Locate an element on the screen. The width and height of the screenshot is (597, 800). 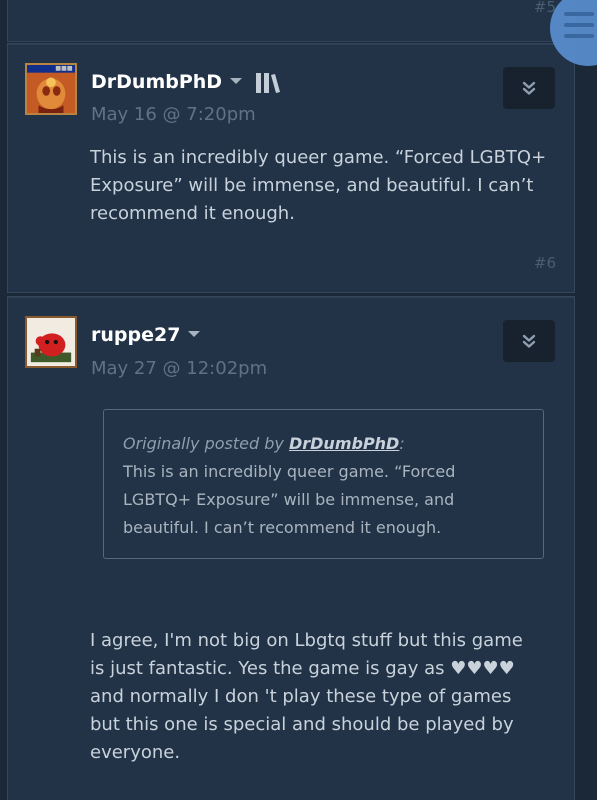
quote-author-link: DrDumbPhD is located at coordinates (344, 443).